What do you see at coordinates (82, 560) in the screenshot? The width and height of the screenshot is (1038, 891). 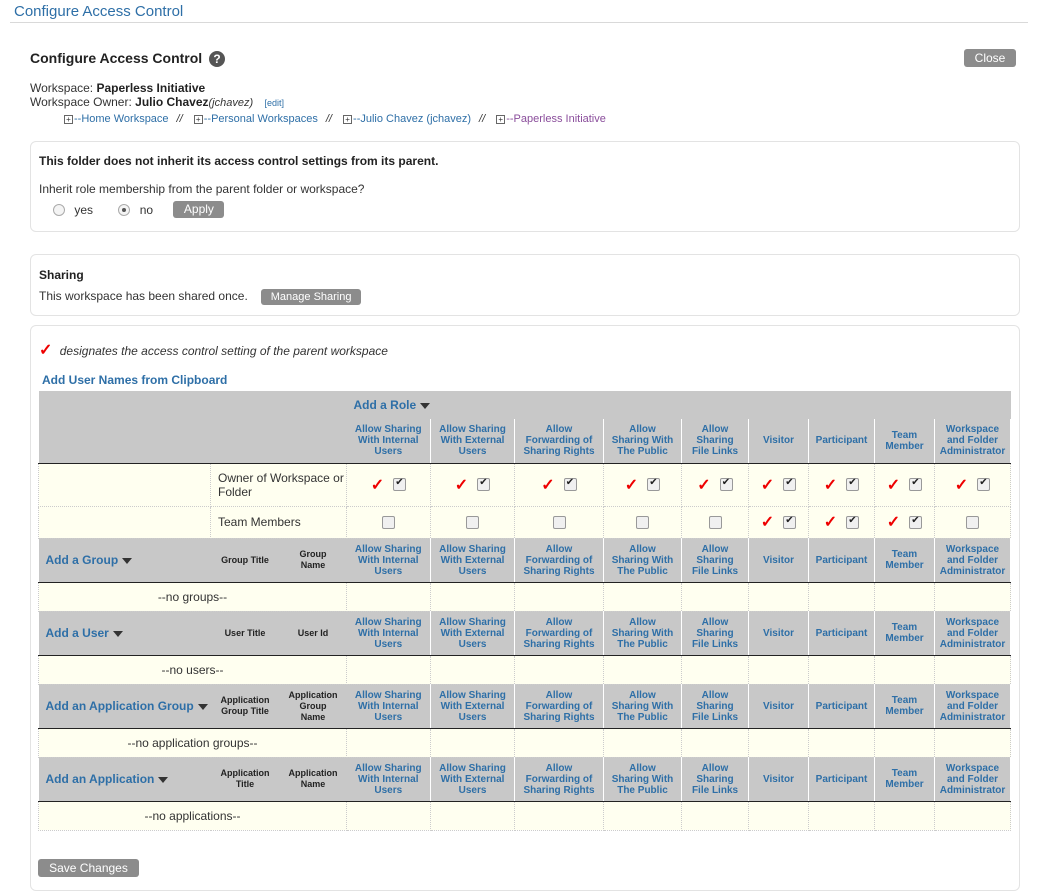 I see `add-group-label: Add a Group` at bounding box center [82, 560].